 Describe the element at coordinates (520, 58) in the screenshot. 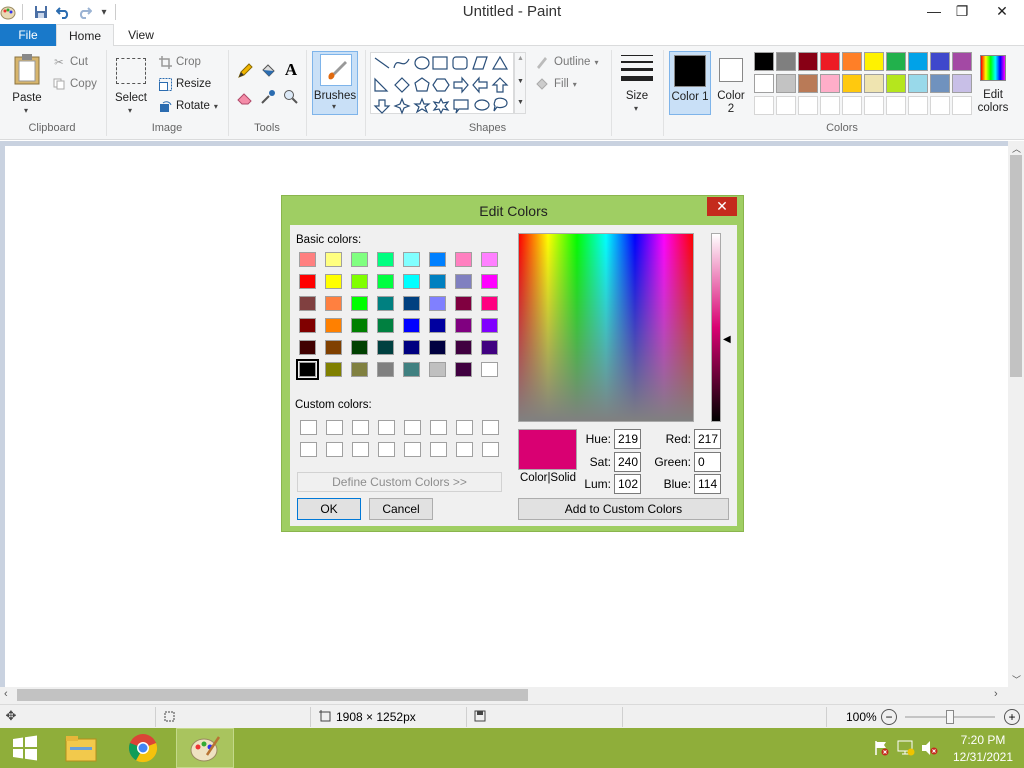

I see `chevron-up-icon: ▲` at that location.